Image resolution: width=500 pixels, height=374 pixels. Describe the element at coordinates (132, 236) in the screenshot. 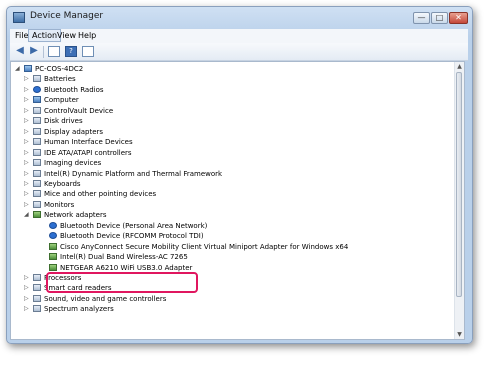

I see `tree-item-label: Bluetooth Device (RFCOMM Protocol TDI)` at that location.